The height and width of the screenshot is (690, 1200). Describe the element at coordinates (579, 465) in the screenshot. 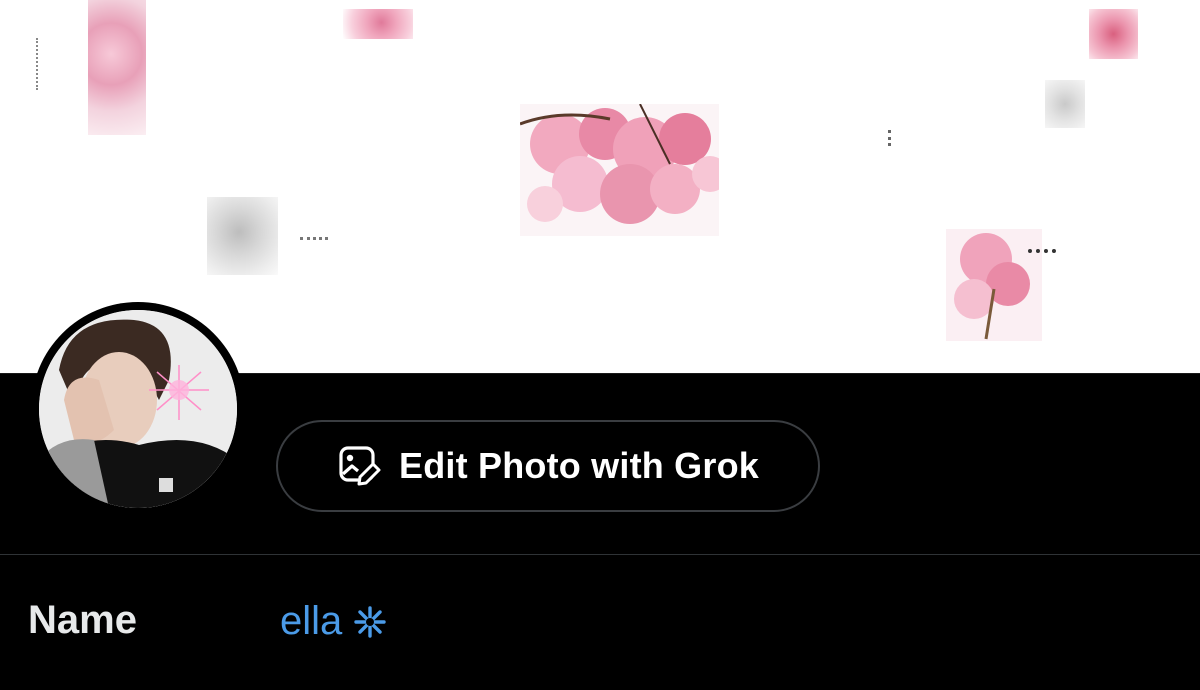

I see `edit-photo-button-label: Edit Photo with Grok` at that location.